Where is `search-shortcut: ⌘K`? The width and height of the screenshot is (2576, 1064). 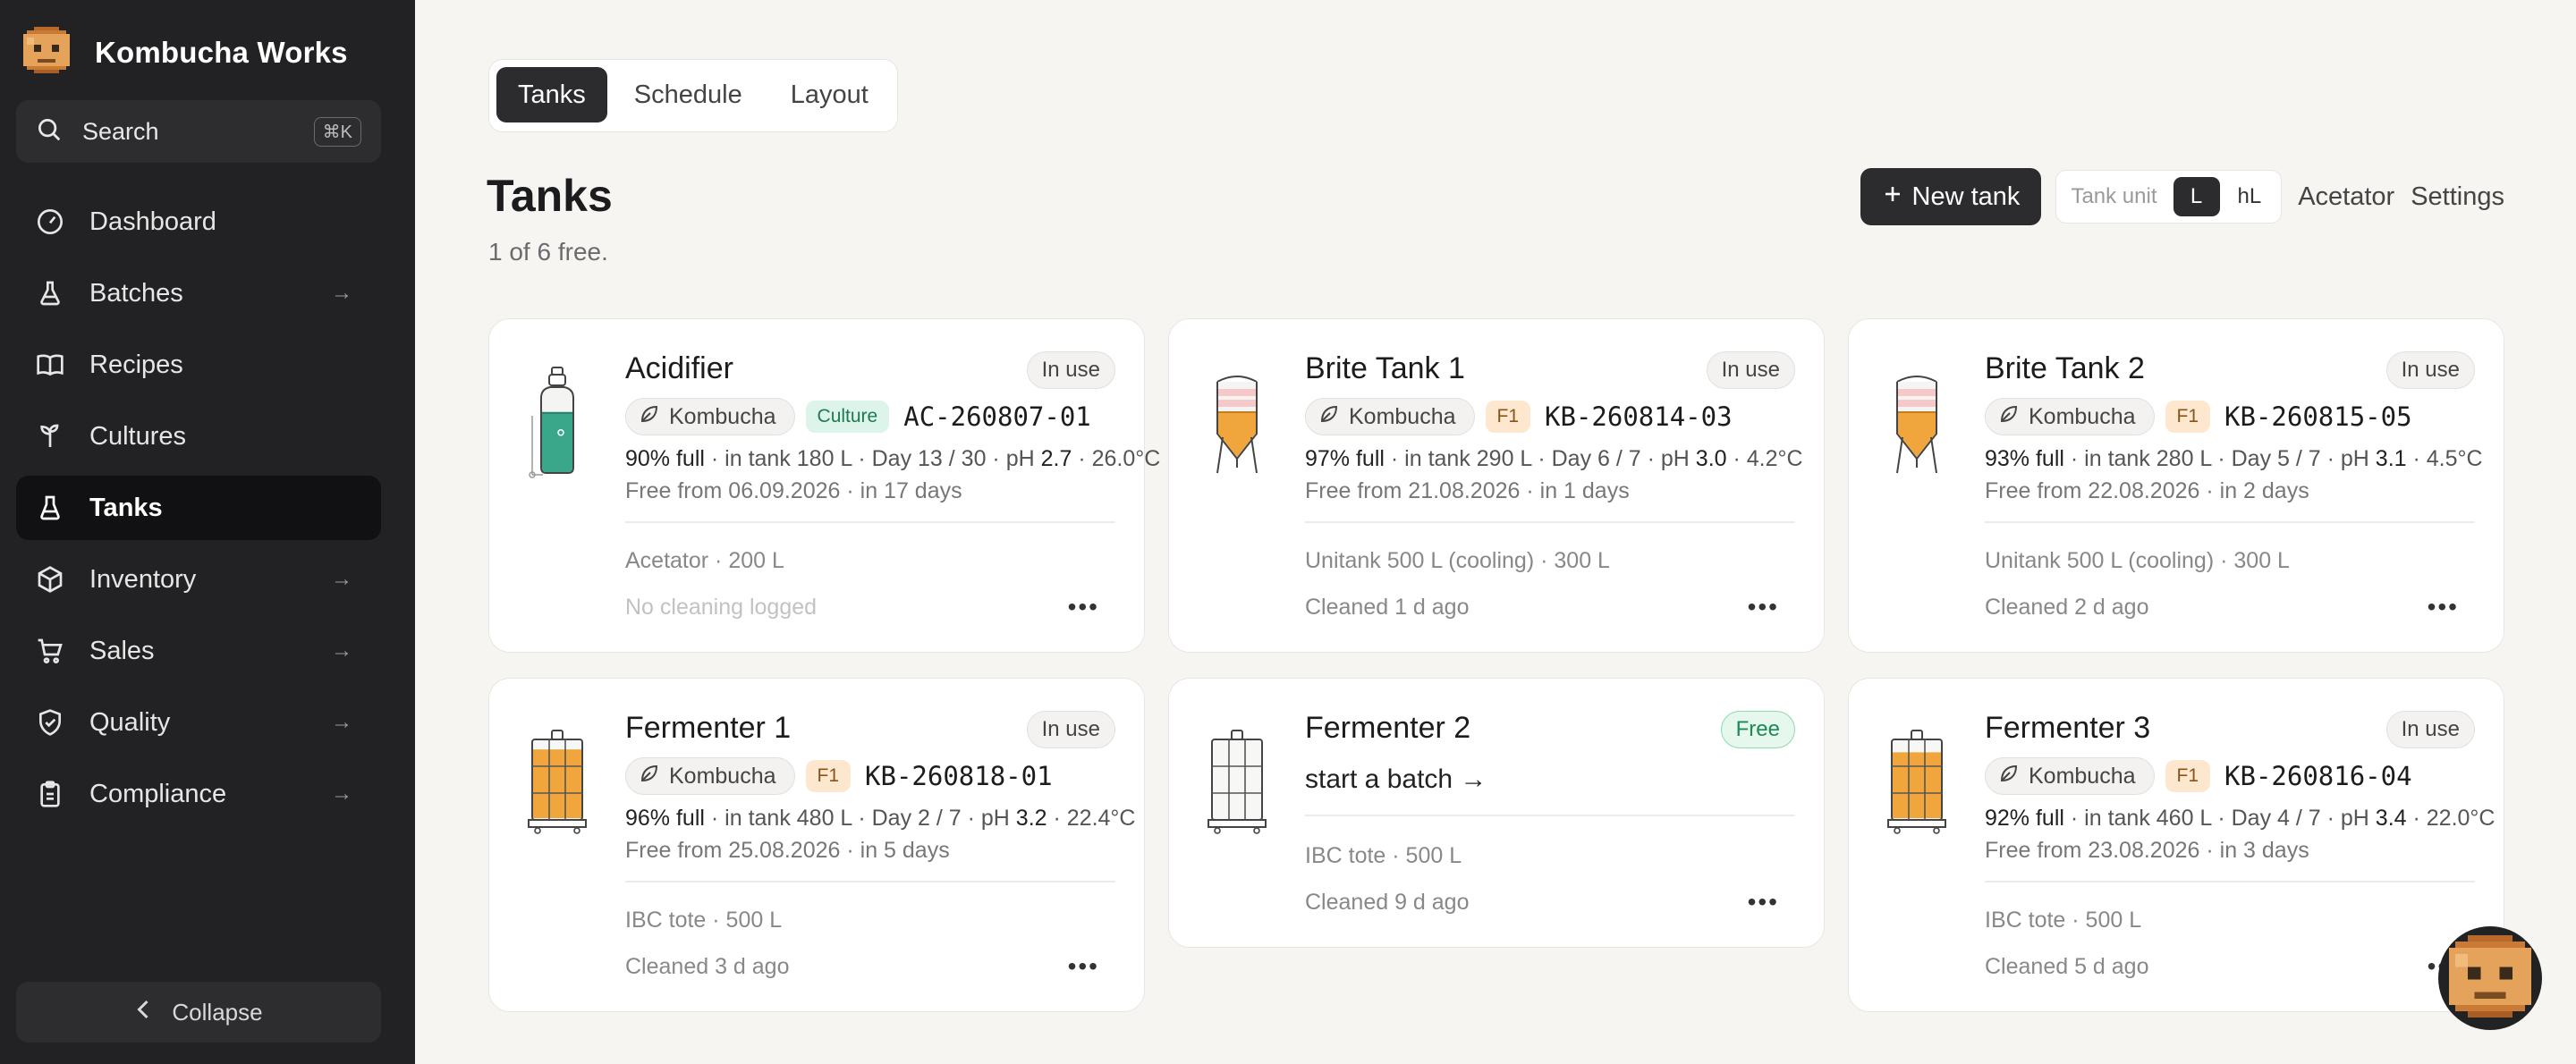
search-shortcut: ⌘K is located at coordinates (337, 131).